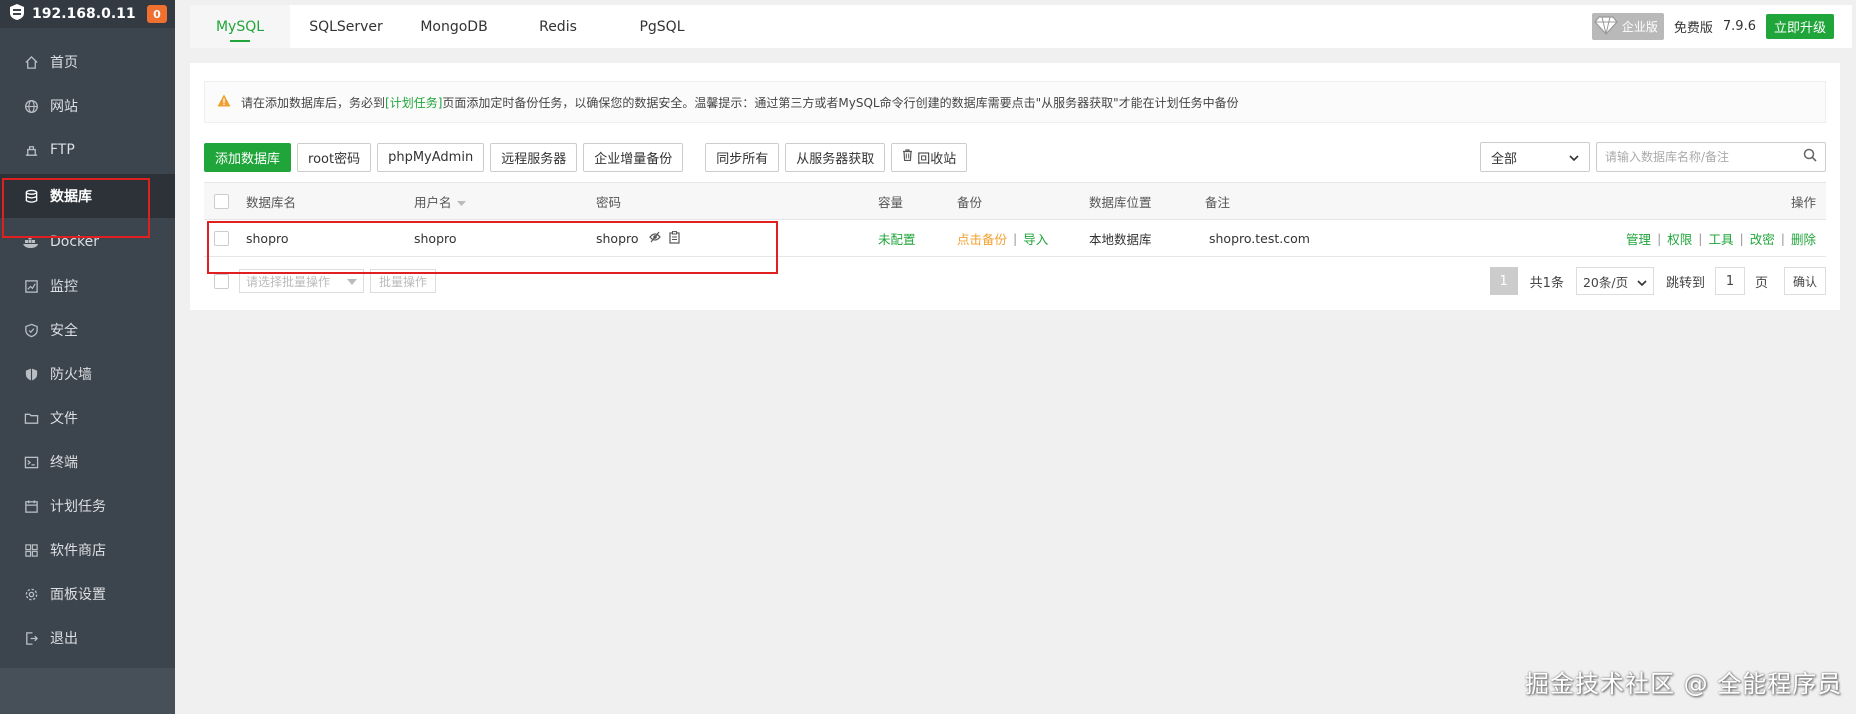 Image resolution: width=1856 pixels, height=714 pixels. What do you see at coordinates (87, 374) in the screenshot?
I see `sidebar-item-firewall: 防火墙` at bounding box center [87, 374].